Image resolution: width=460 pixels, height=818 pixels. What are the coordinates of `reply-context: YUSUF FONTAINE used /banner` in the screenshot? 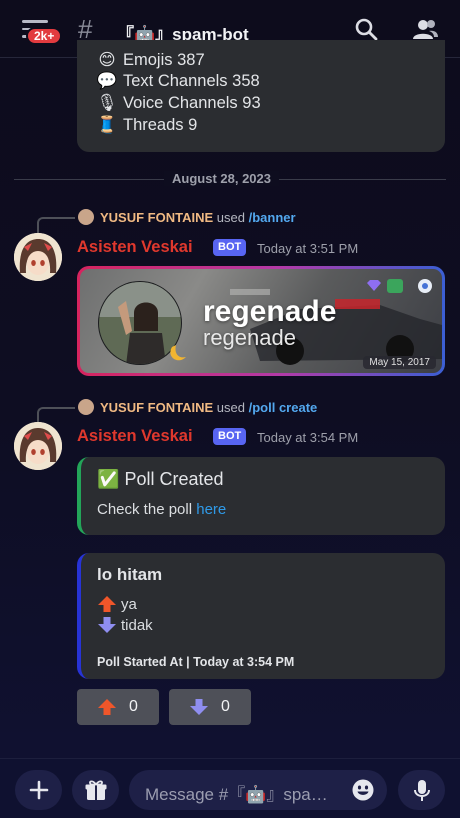 It's located at (198, 217).